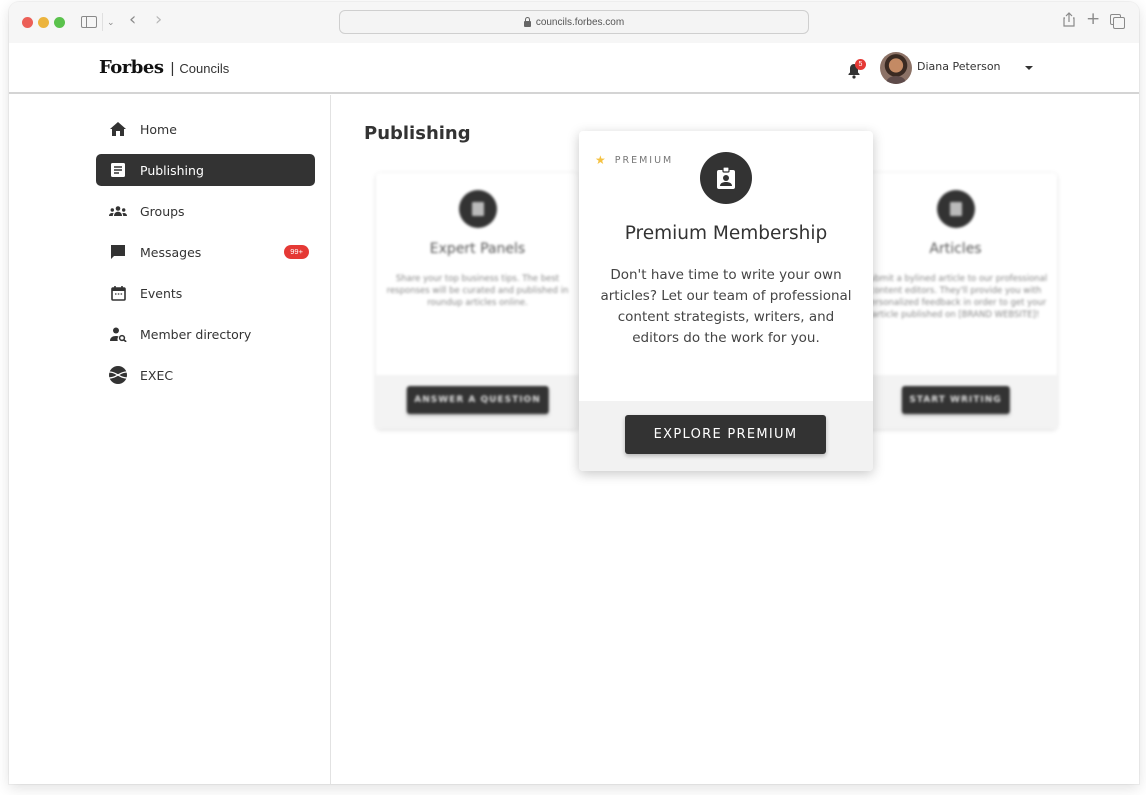 This screenshot has height=795, width=1146. What do you see at coordinates (172, 170) in the screenshot?
I see `sidebar-item-label: Publishing` at bounding box center [172, 170].